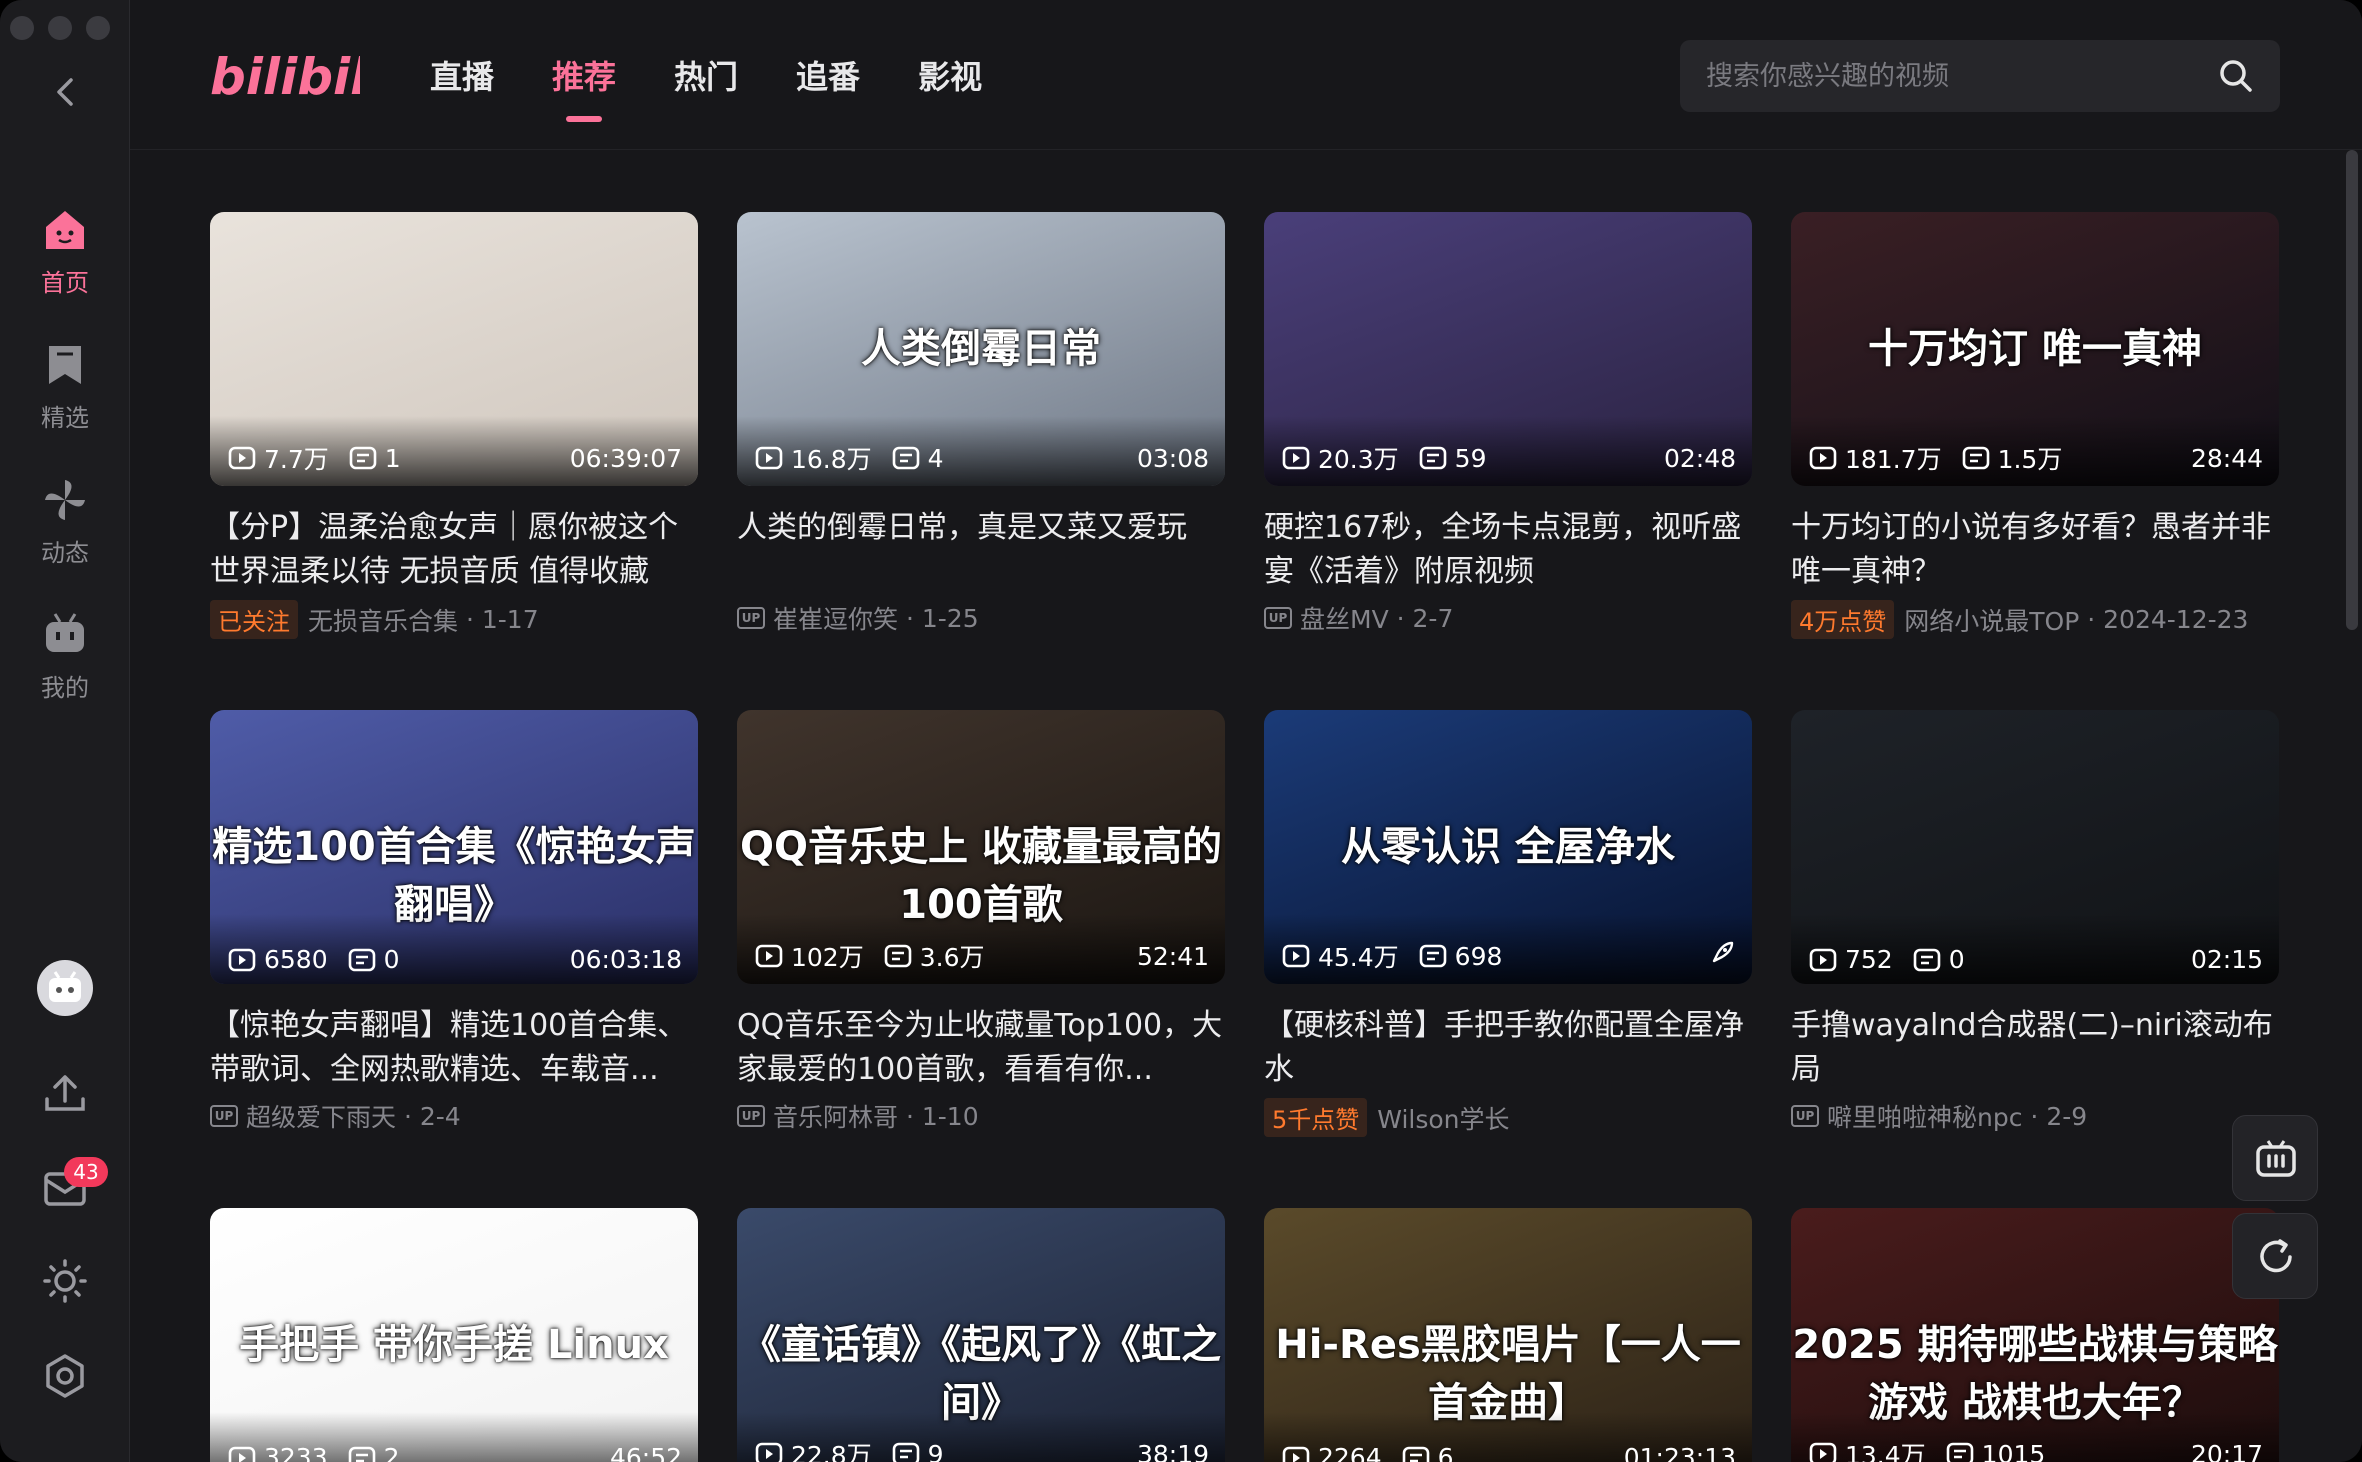 Image resolution: width=2362 pixels, height=1462 pixels. Describe the element at coordinates (65, 1093) in the screenshot. I see `upload-button` at that location.